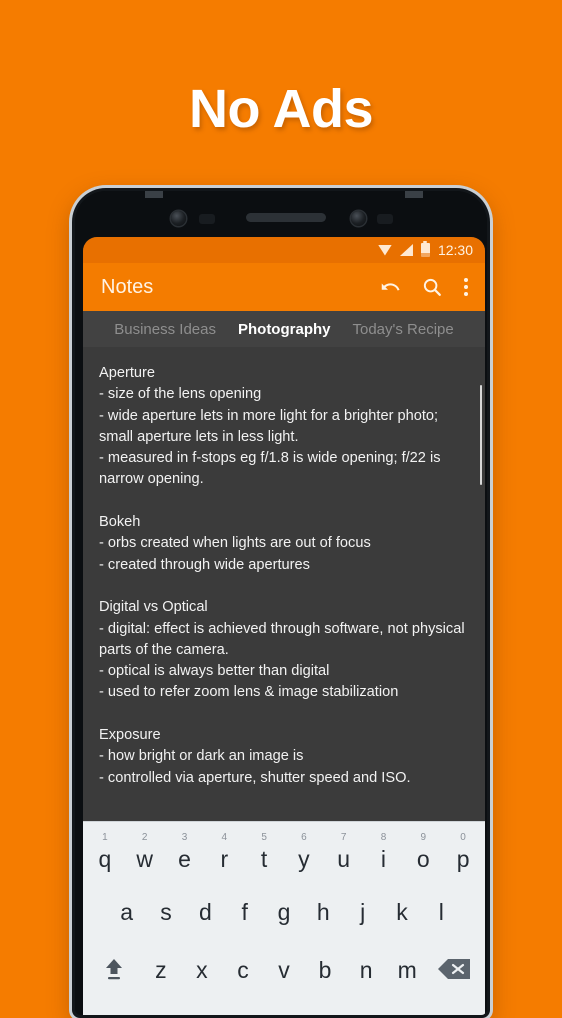 The image size is (562, 1018). Describe the element at coordinates (284, 287) in the screenshot. I see `app-bar: Notes` at that location.